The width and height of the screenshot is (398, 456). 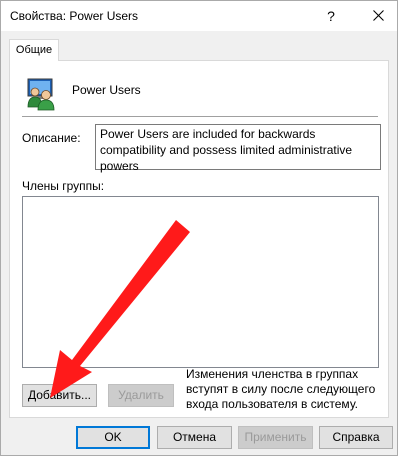 What do you see at coordinates (63, 186) in the screenshot?
I see `members-label: Члены группы:` at bounding box center [63, 186].